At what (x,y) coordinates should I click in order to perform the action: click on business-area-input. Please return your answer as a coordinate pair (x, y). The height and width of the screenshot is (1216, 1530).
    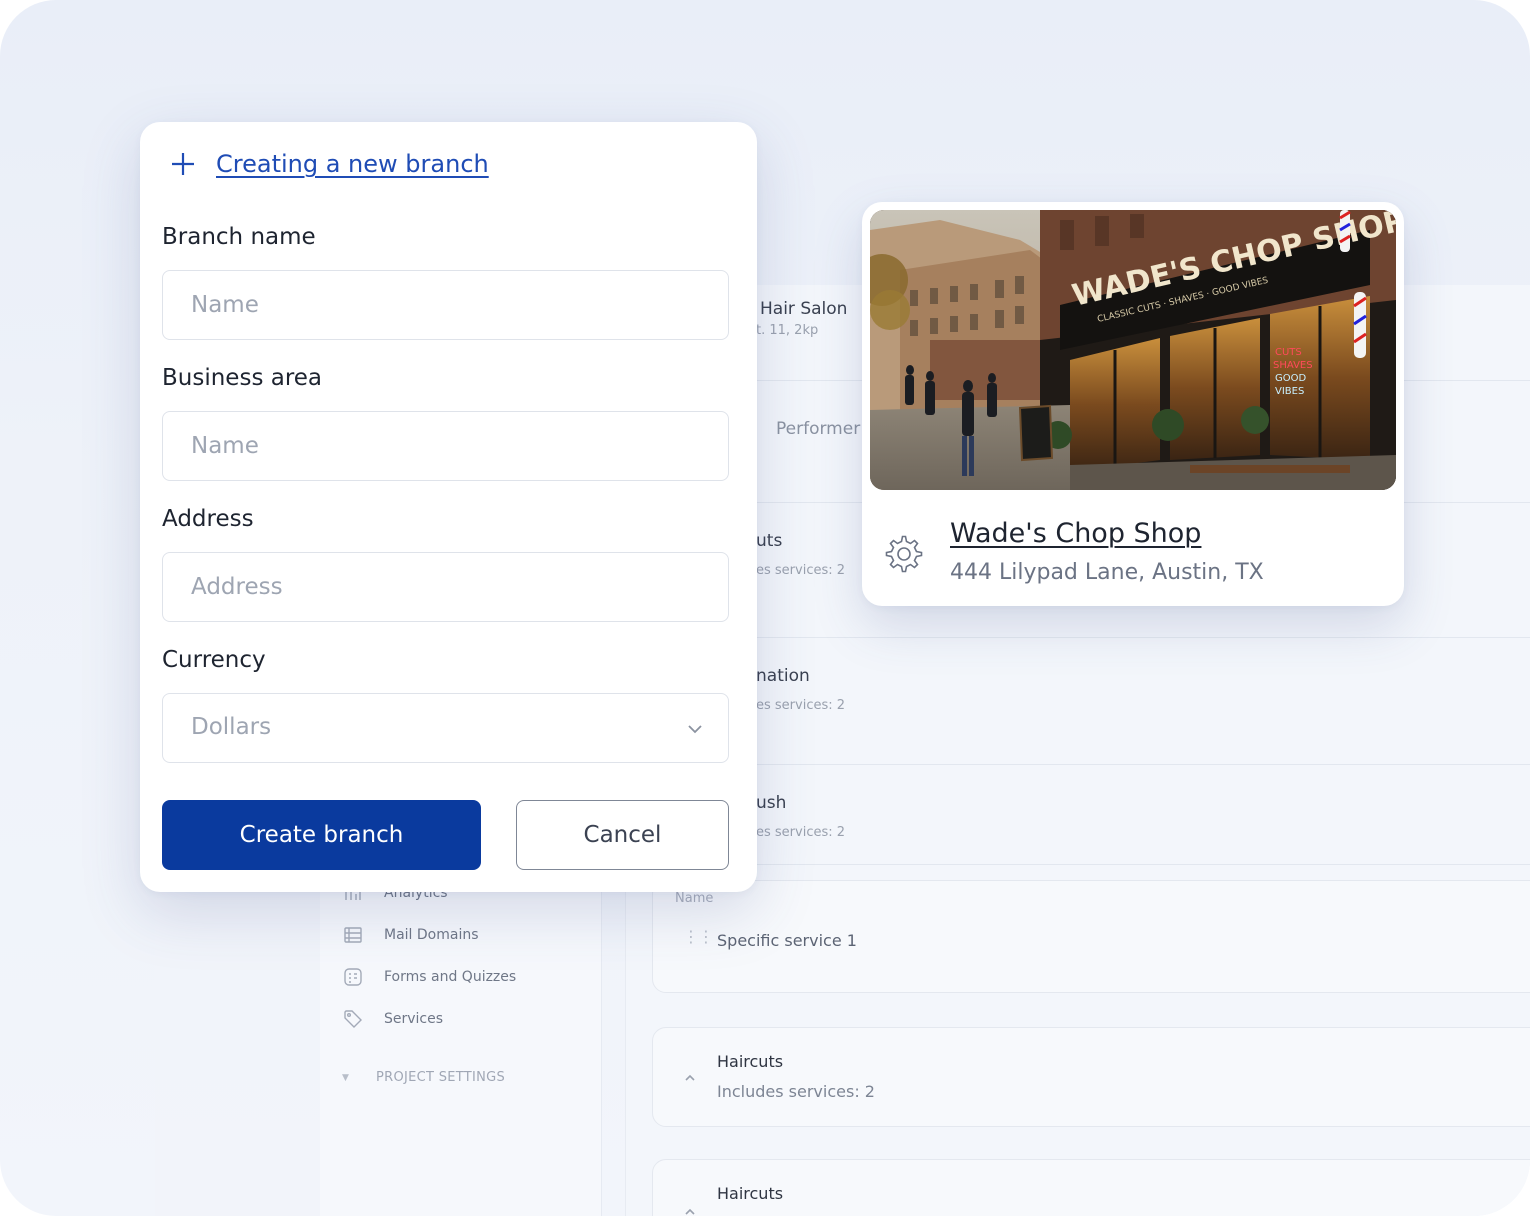
    Looking at the image, I should click on (445, 446).